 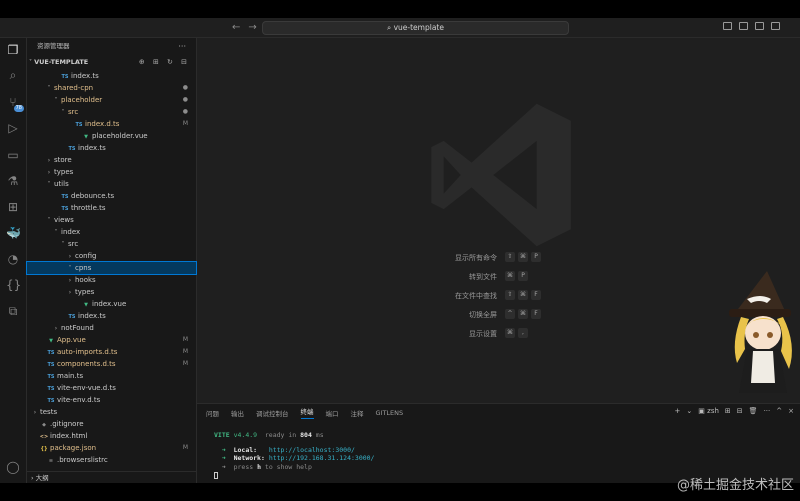 What do you see at coordinates (13, 128) in the screenshot?
I see `run-debug-icon: ▷` at bounding box center [13, 128].